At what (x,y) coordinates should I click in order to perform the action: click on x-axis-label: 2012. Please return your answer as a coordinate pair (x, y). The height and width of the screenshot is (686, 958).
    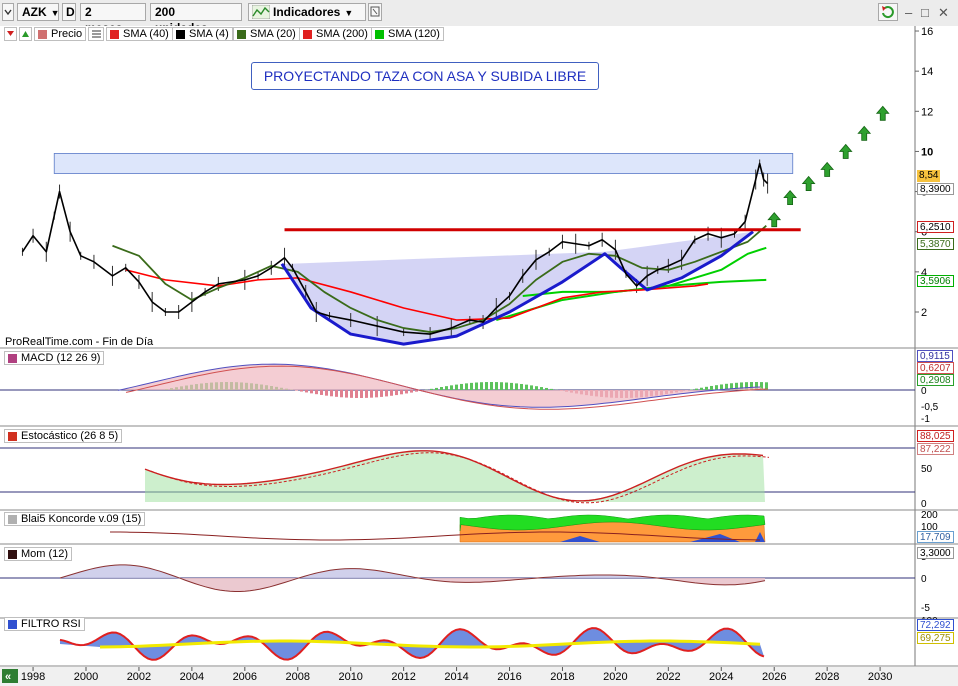
    Looking at the image, I should click on (403, 677).